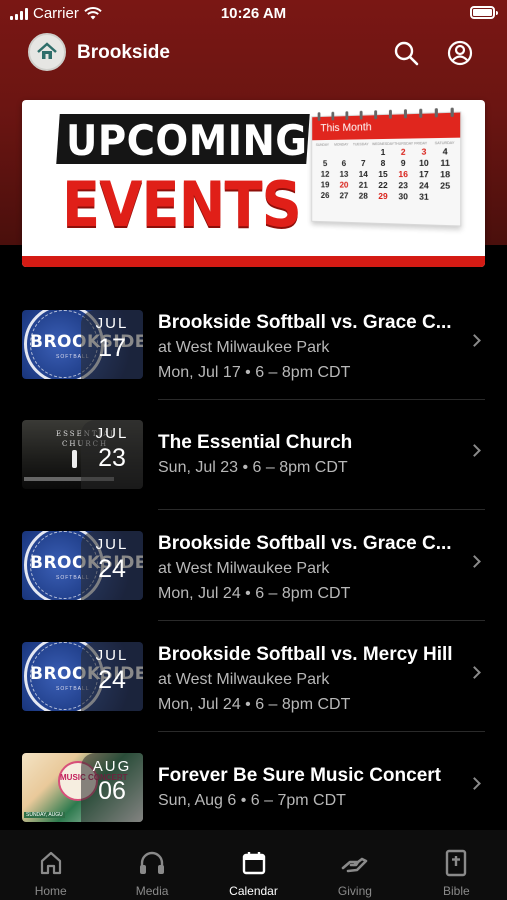 The width and height of the screenshot is (507, 900). I want to click on calendar-date: 17, so click(424, 174).